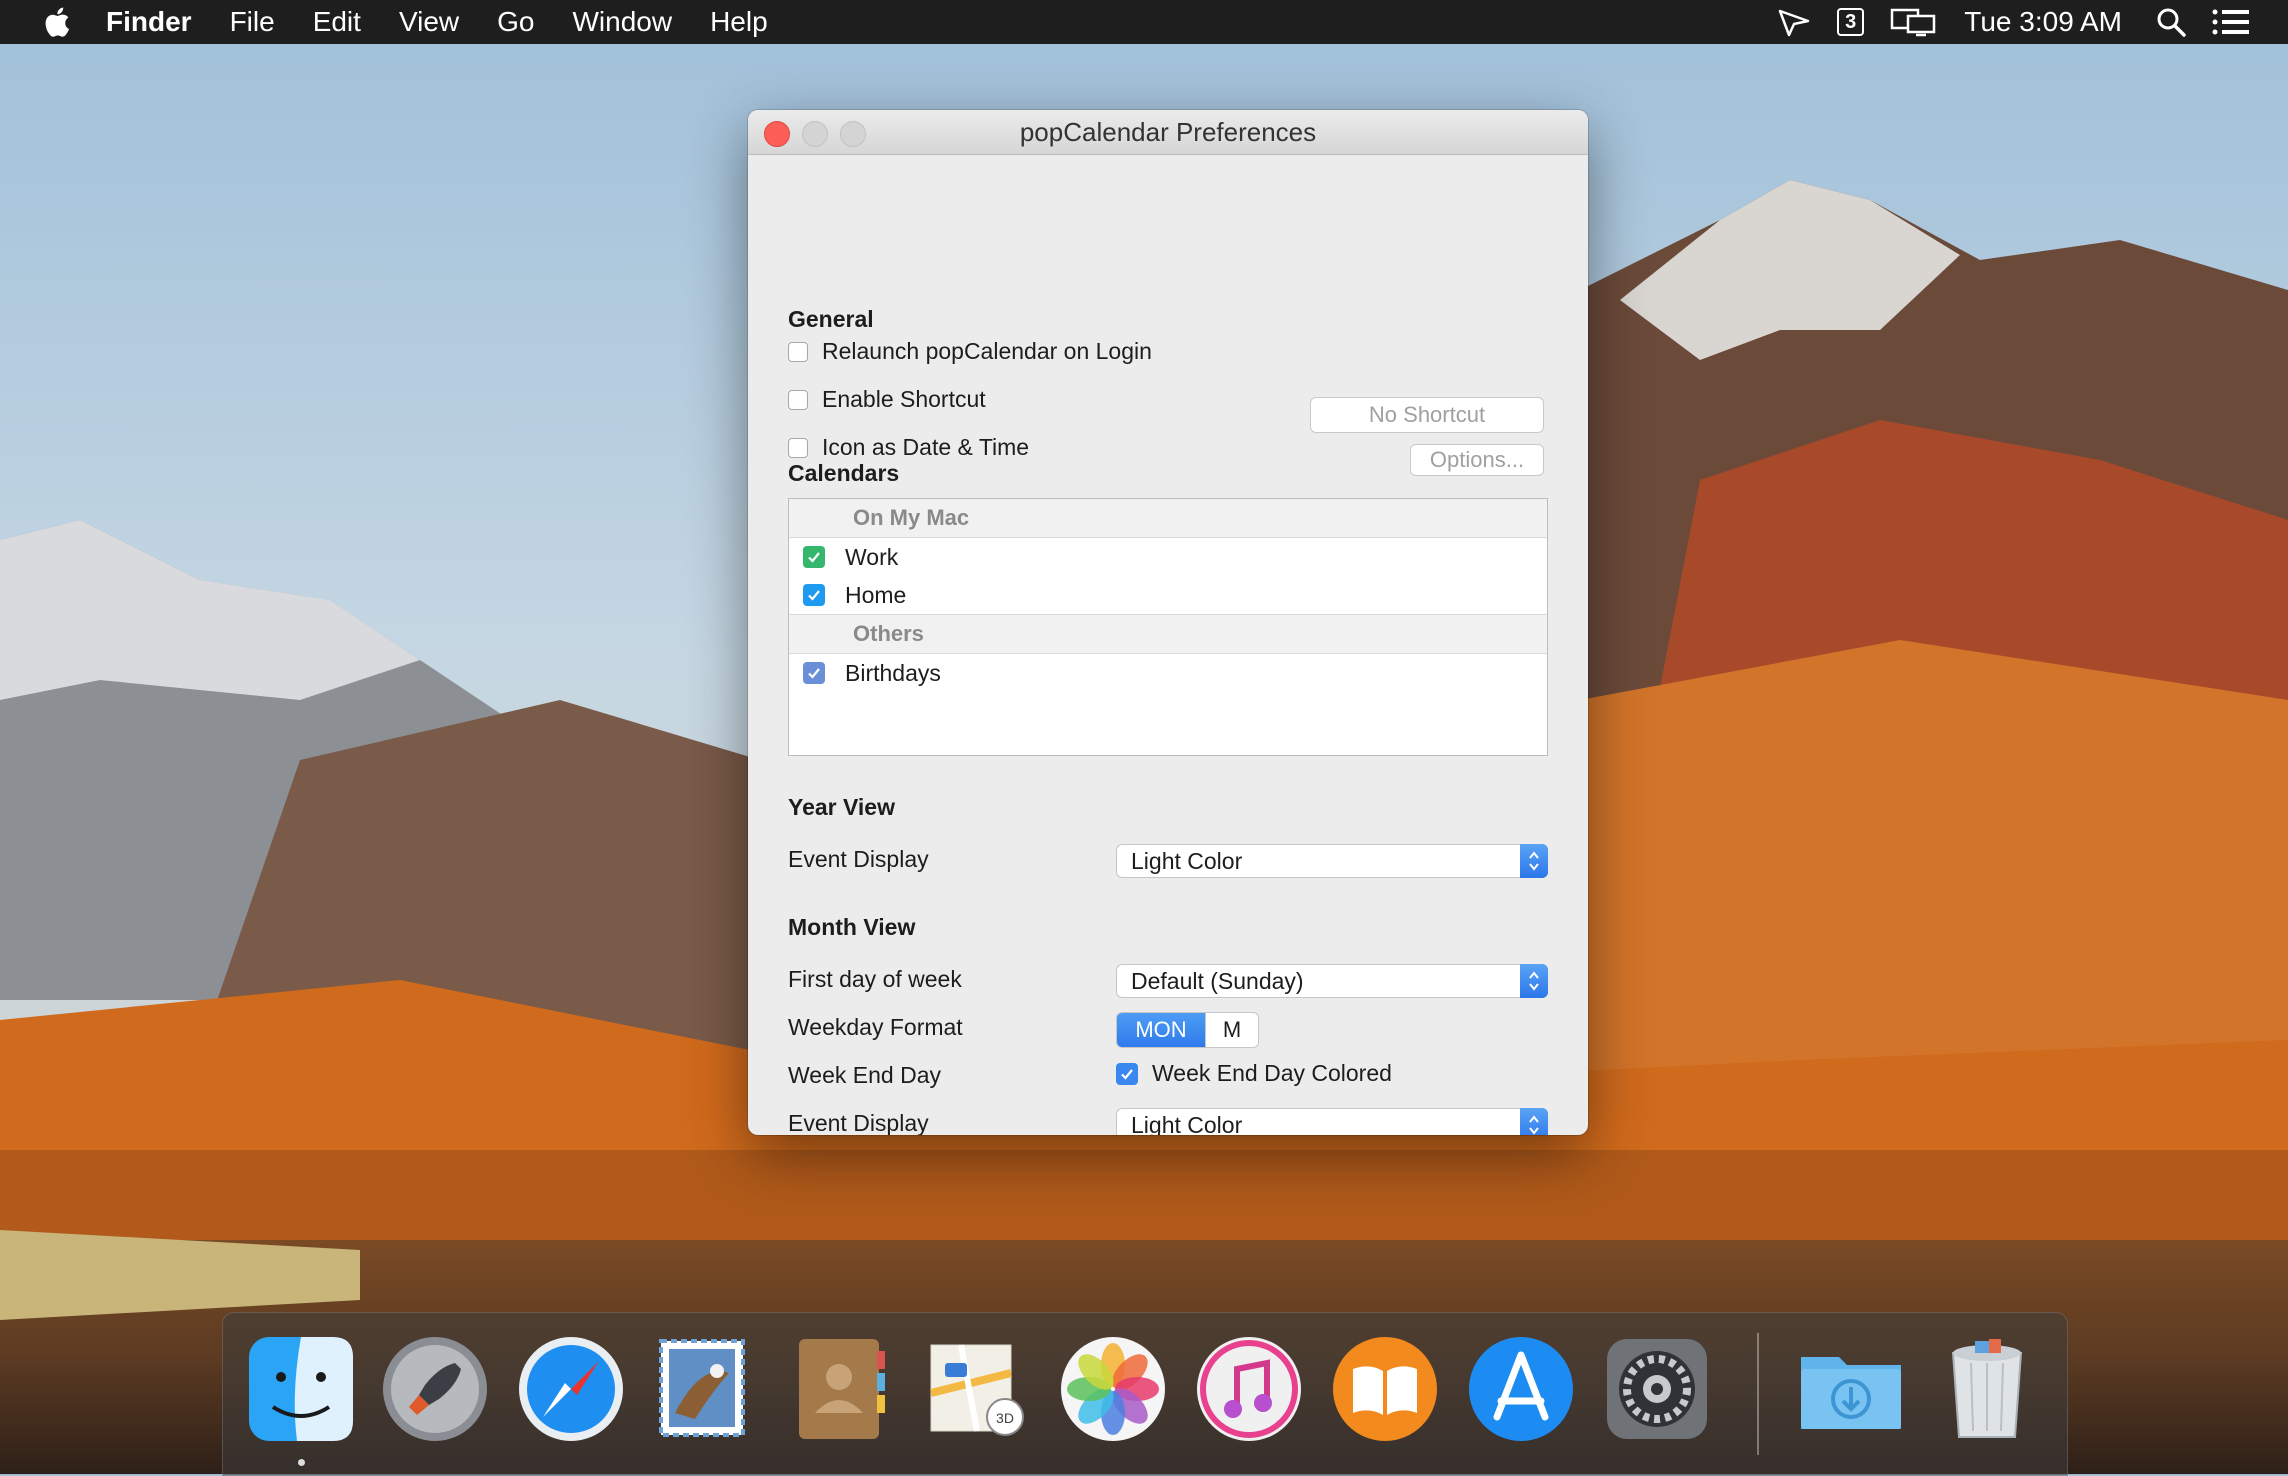 Image resolution: width=2288 pixels, height=1476 pixels. What do you see at coordinates (435, 1389) in the screenshot?
I see `launchpad-icon` at bounding box center [435, 1389].